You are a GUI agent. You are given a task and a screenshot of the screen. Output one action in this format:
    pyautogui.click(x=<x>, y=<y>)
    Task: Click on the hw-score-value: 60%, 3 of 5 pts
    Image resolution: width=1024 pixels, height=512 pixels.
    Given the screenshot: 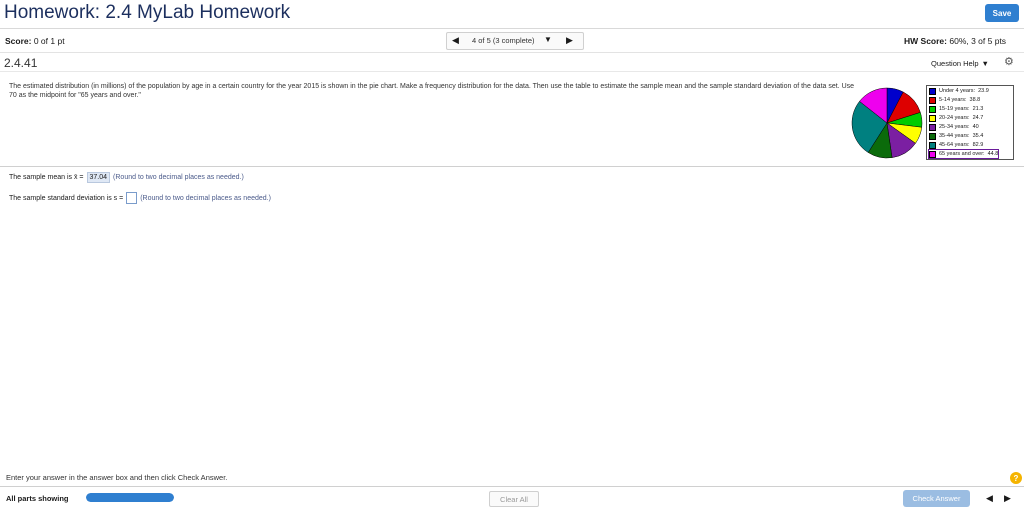 What is the action you would take?
    pyautogui.click(x=978, y=41)
    